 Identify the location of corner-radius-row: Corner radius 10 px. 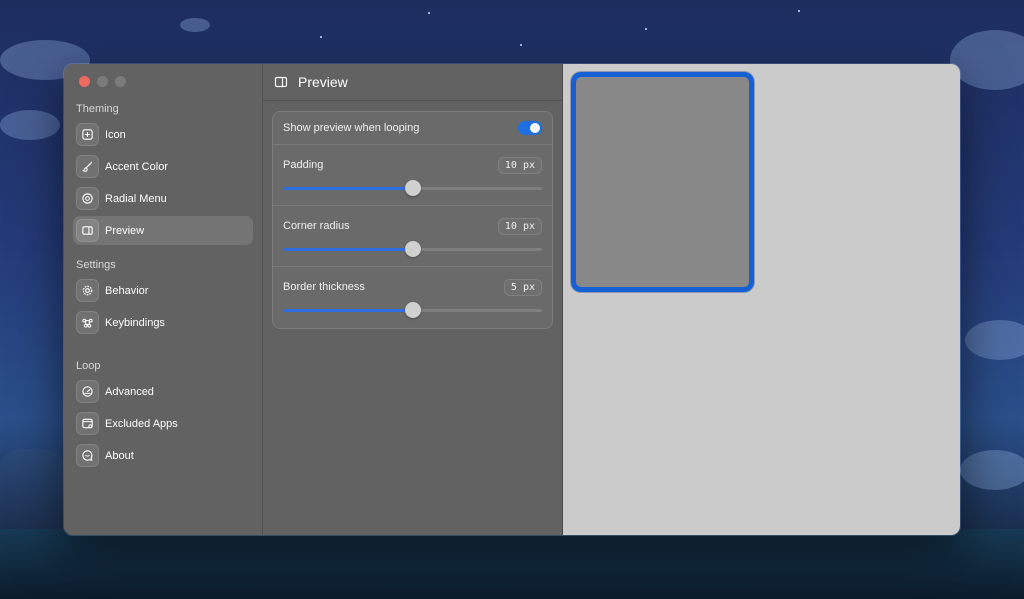
(412, 236).